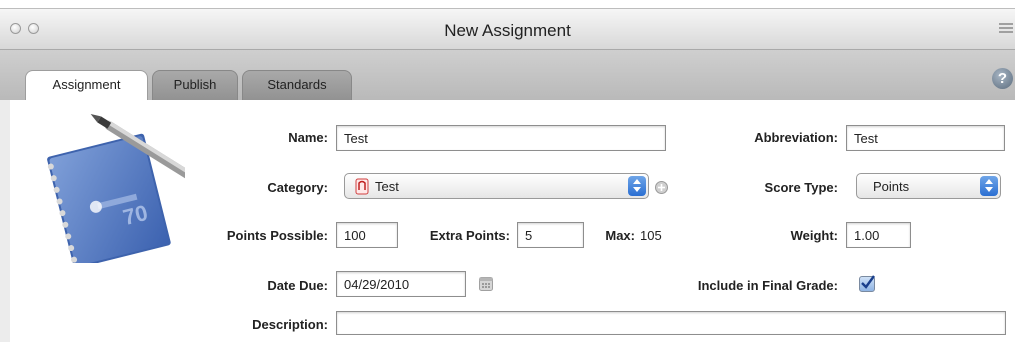 This screenshot has width=1015, height=342. What do you see at coordinates (387, 186) in the screenshot?
I see `category-value: Test` at bounding box center [387, 186].